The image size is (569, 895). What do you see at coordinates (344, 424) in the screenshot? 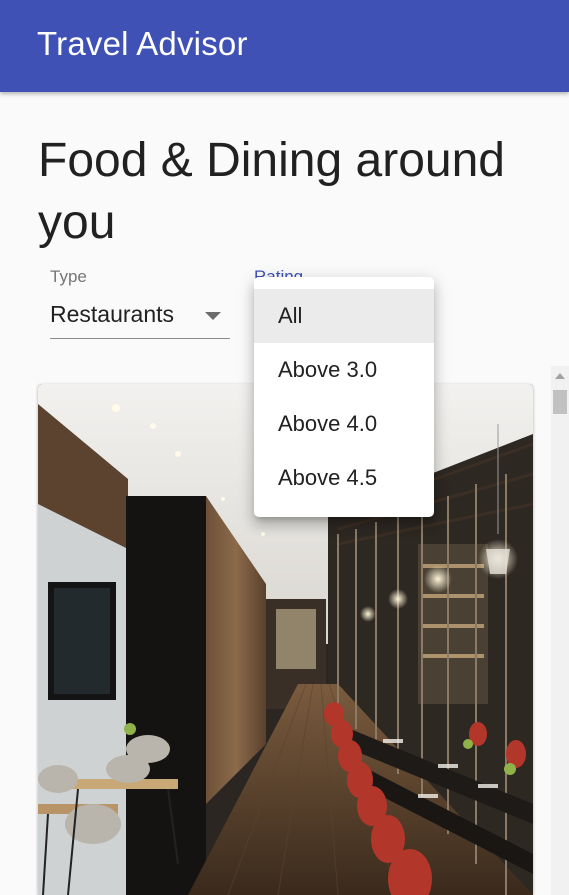
I see `rating-option-above-4: Above 4.0` at bounding box center [344, 424].